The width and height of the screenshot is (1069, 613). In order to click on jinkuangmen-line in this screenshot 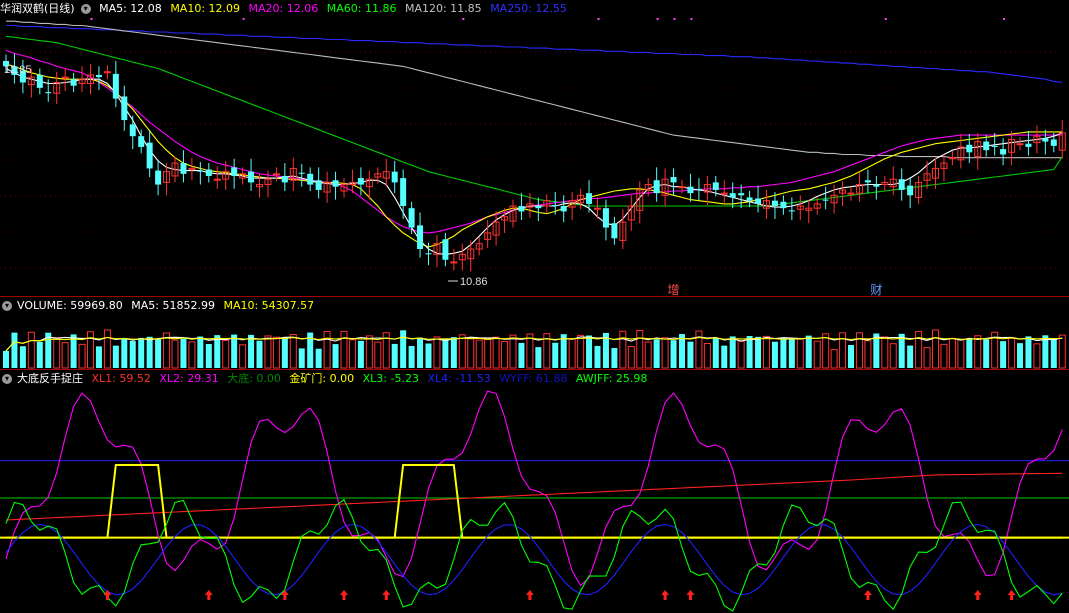, I will do `click(534, 501)`.